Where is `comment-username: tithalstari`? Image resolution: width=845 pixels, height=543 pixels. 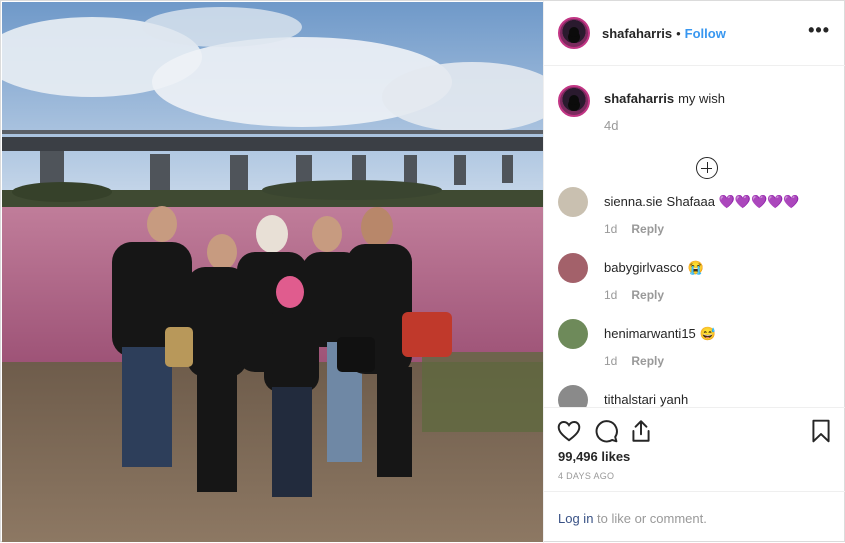 comment-username: tithalstari is located at coordinates (630, 399).